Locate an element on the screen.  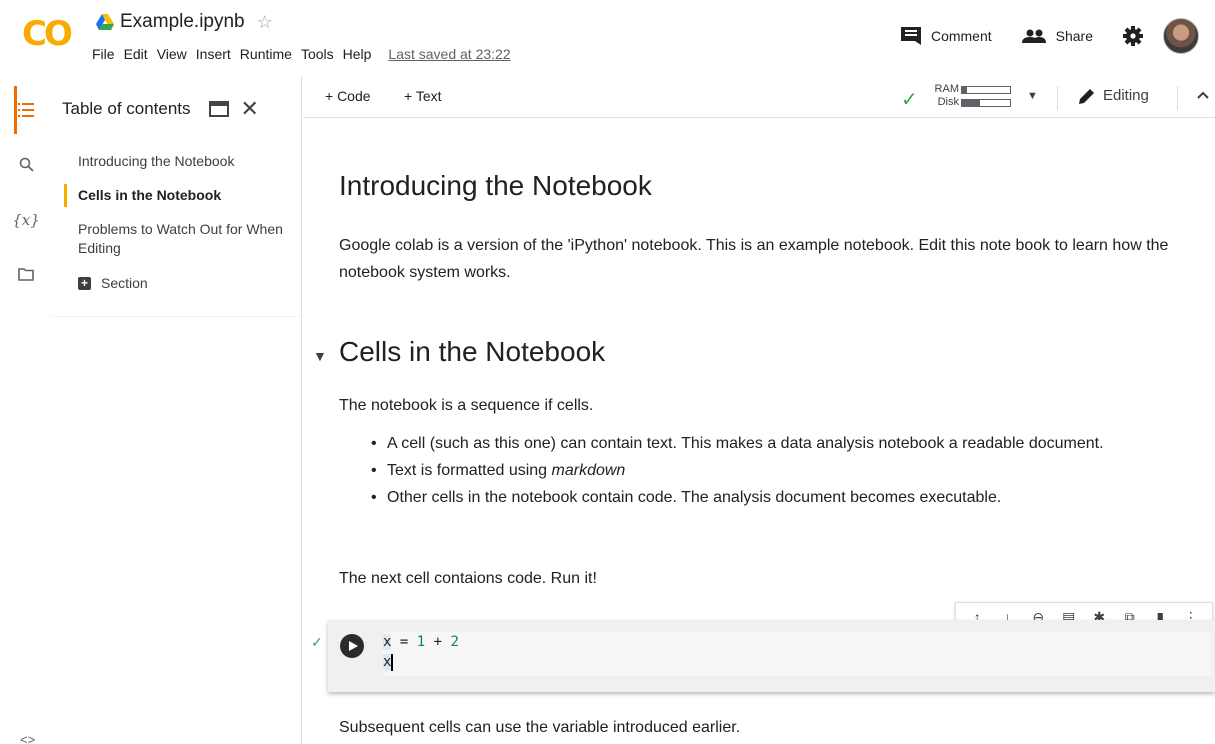
list-item: Text is formatted using markdown is located at coordinates (786, 470).